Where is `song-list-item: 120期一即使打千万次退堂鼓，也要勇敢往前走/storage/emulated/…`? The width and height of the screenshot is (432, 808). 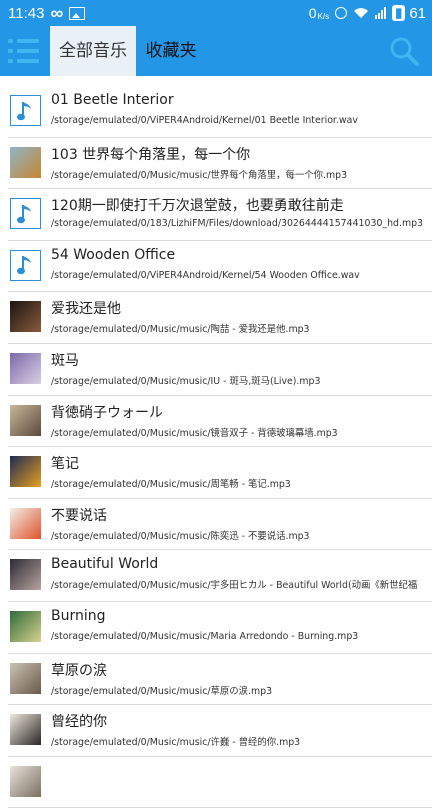
song-list-item: 120期一即使打千万次退堂鼓，也要勇敢往前走/storage/emulated/… is located at coordinates (216, 215).